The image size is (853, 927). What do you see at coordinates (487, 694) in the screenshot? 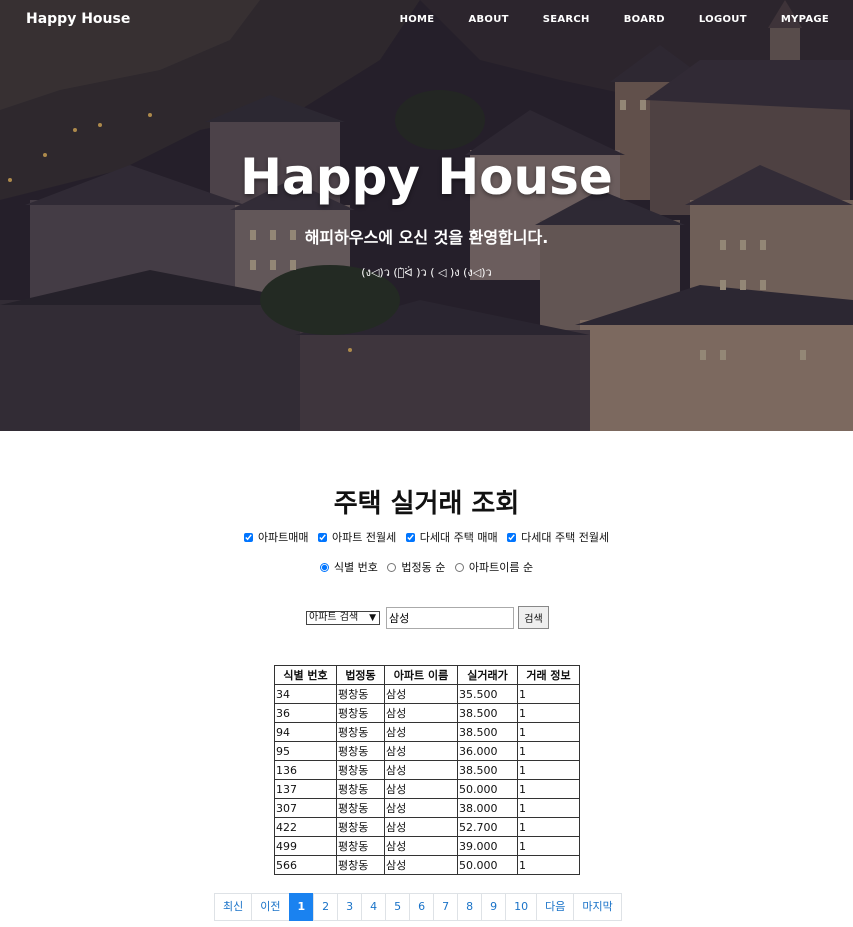
I see `table-cell: 35.500` at bounding box center [487, 694].